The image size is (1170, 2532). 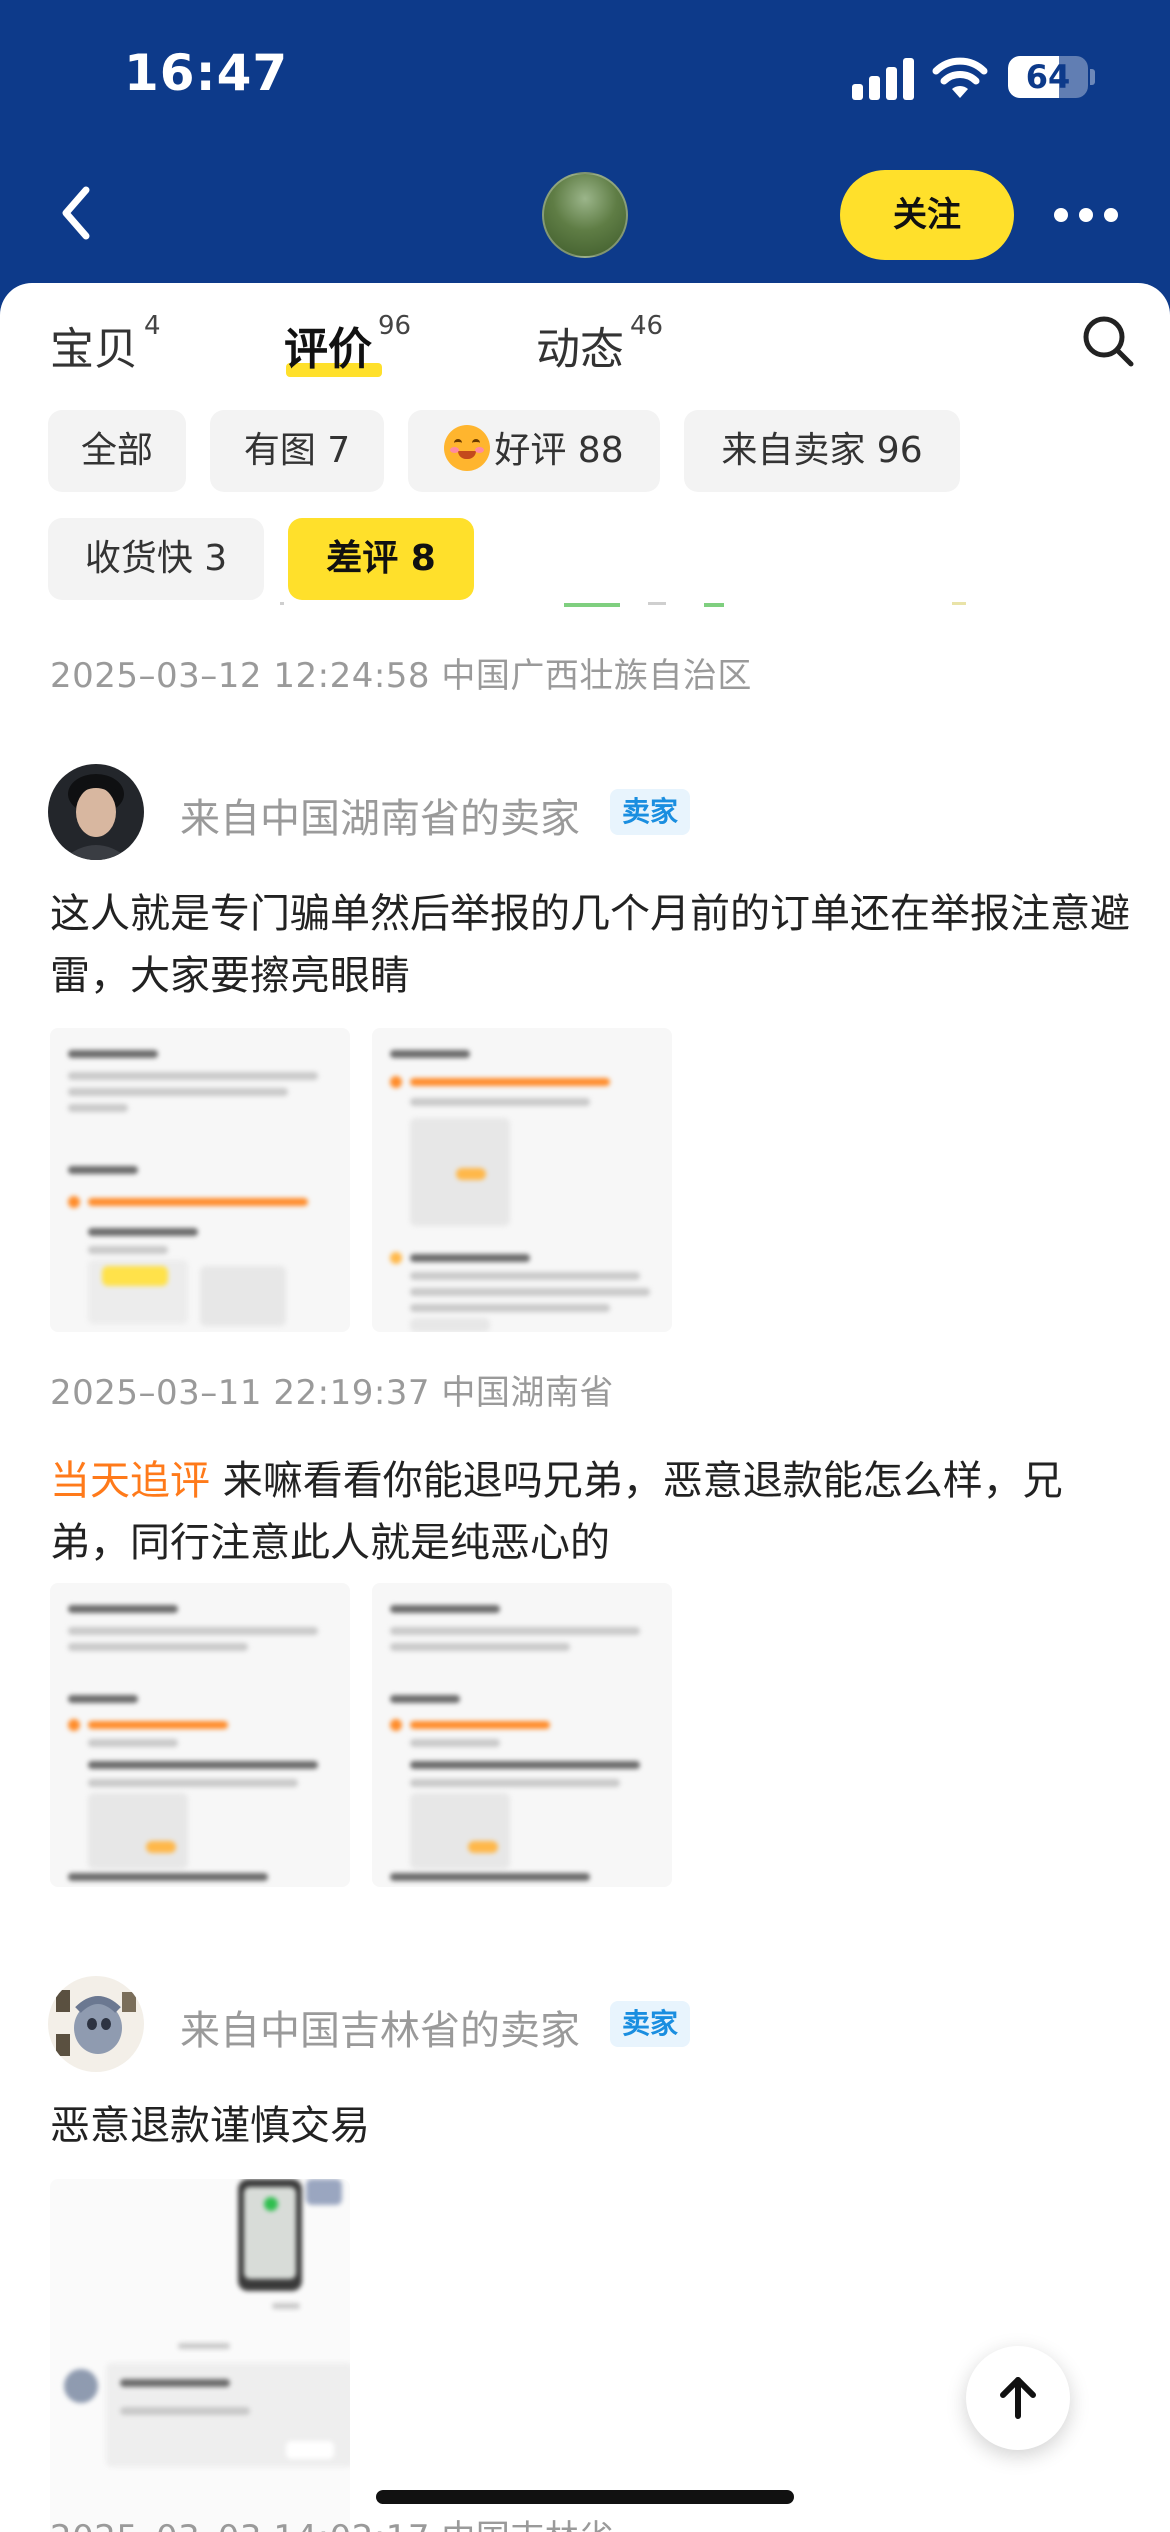 What do you see at coordinates (822, 451) in the screenshot?
I see `filter-from-seller: 来自卖家 96` at bounding box center [822, 451].